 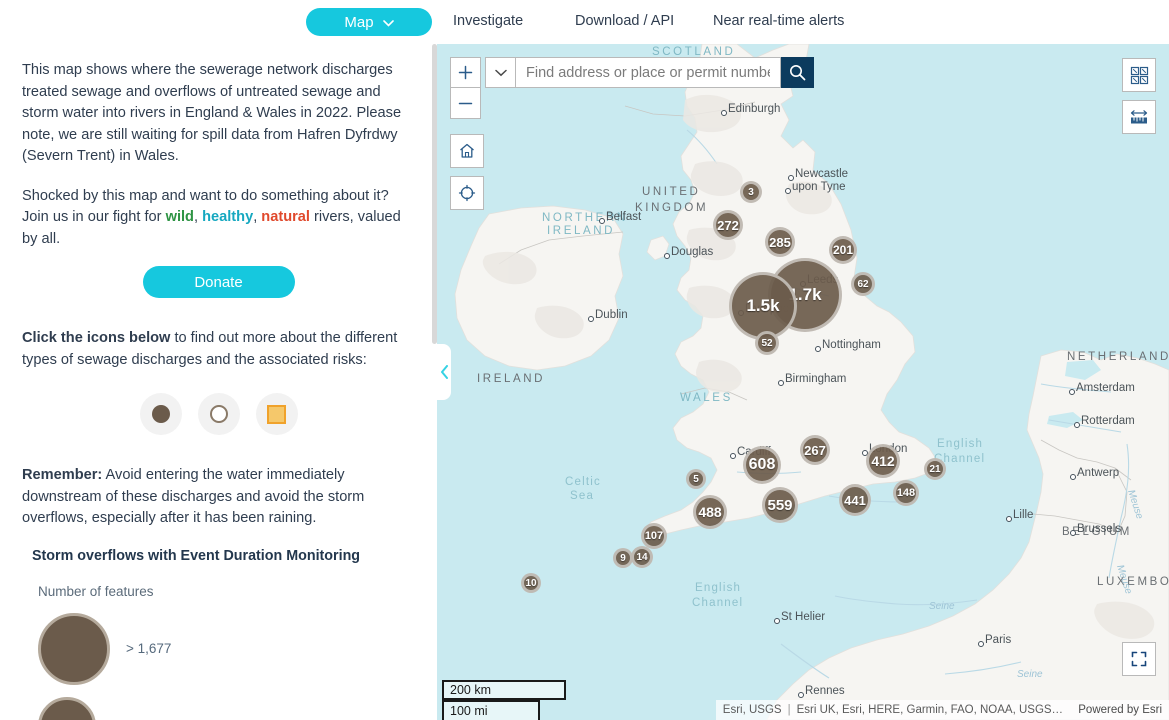 I want to click on map-cluster-bubble: 201, so click(x=843, y=250).